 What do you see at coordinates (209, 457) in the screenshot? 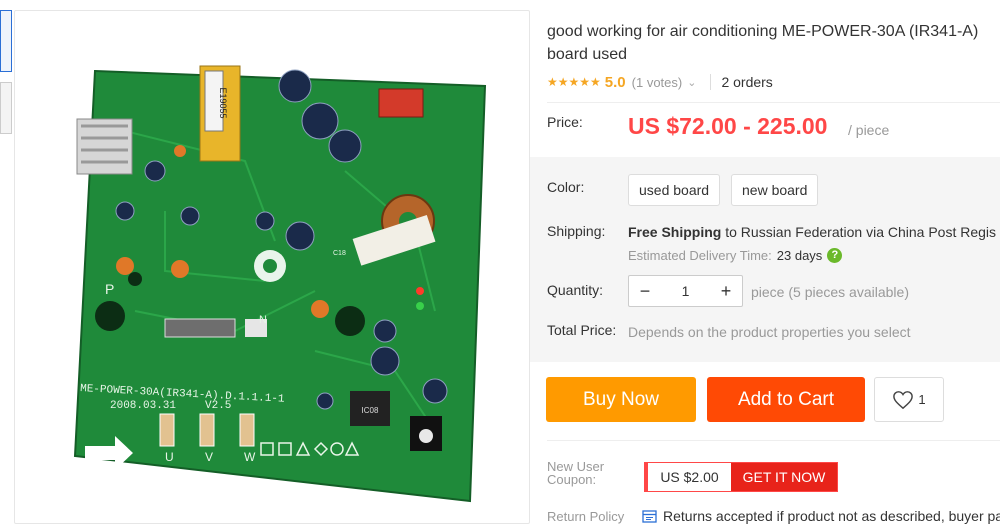
I see `phase-v-label: V` at bounding box center [209, 457].